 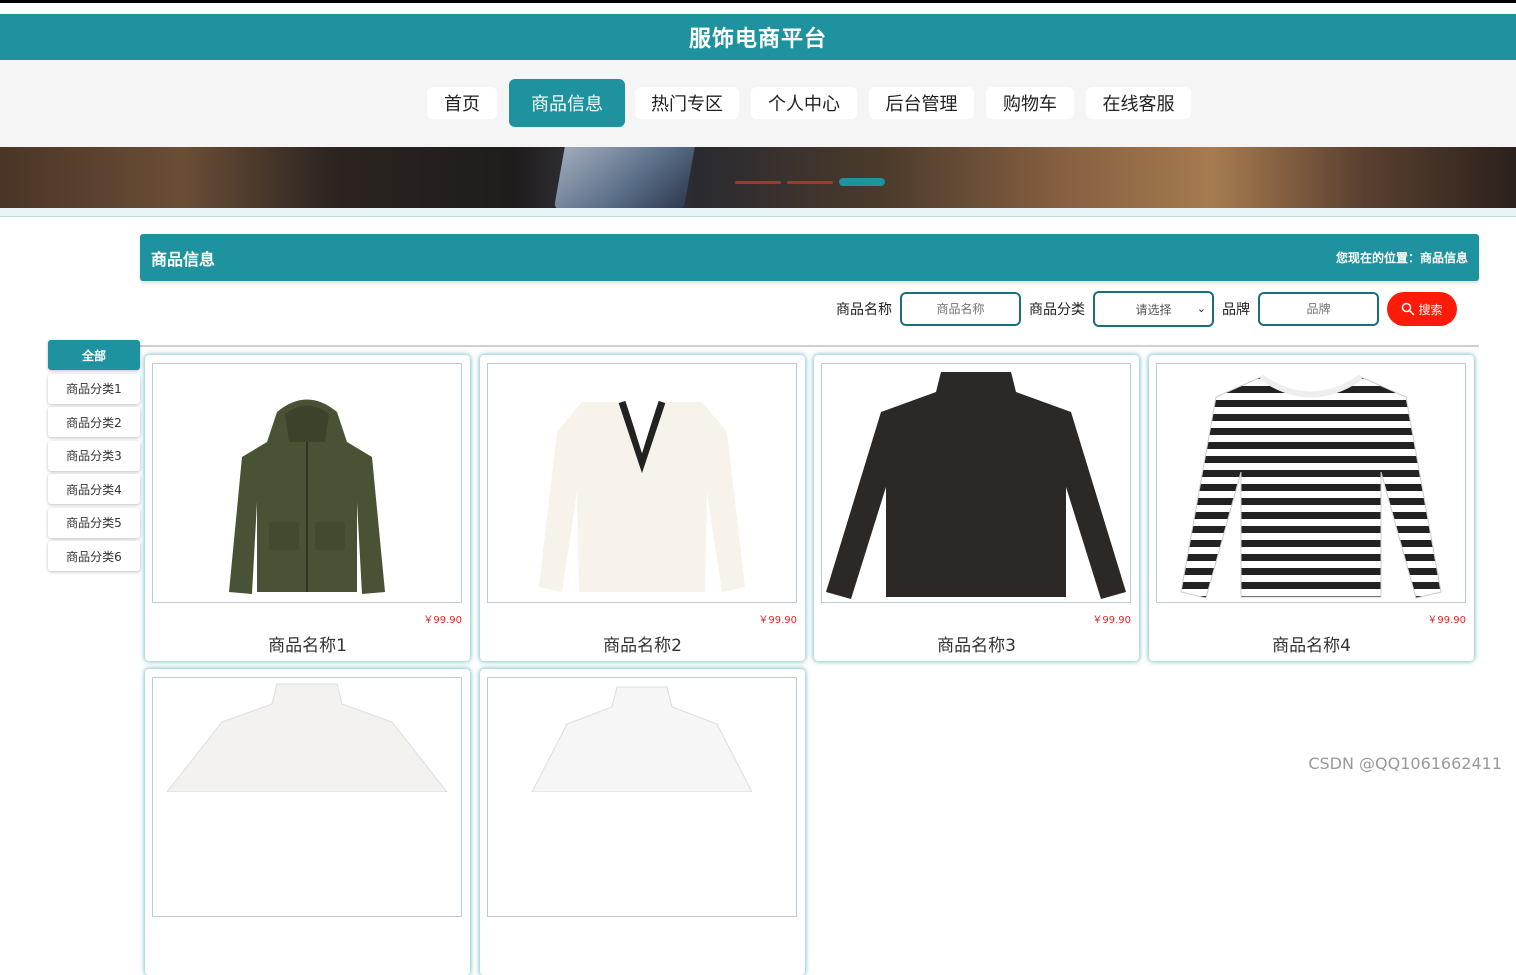 What do you see at coordinates (94, 489) in the screenshot?
I see `category-item-4: 商品分类4` at bounding box center [94, 489].